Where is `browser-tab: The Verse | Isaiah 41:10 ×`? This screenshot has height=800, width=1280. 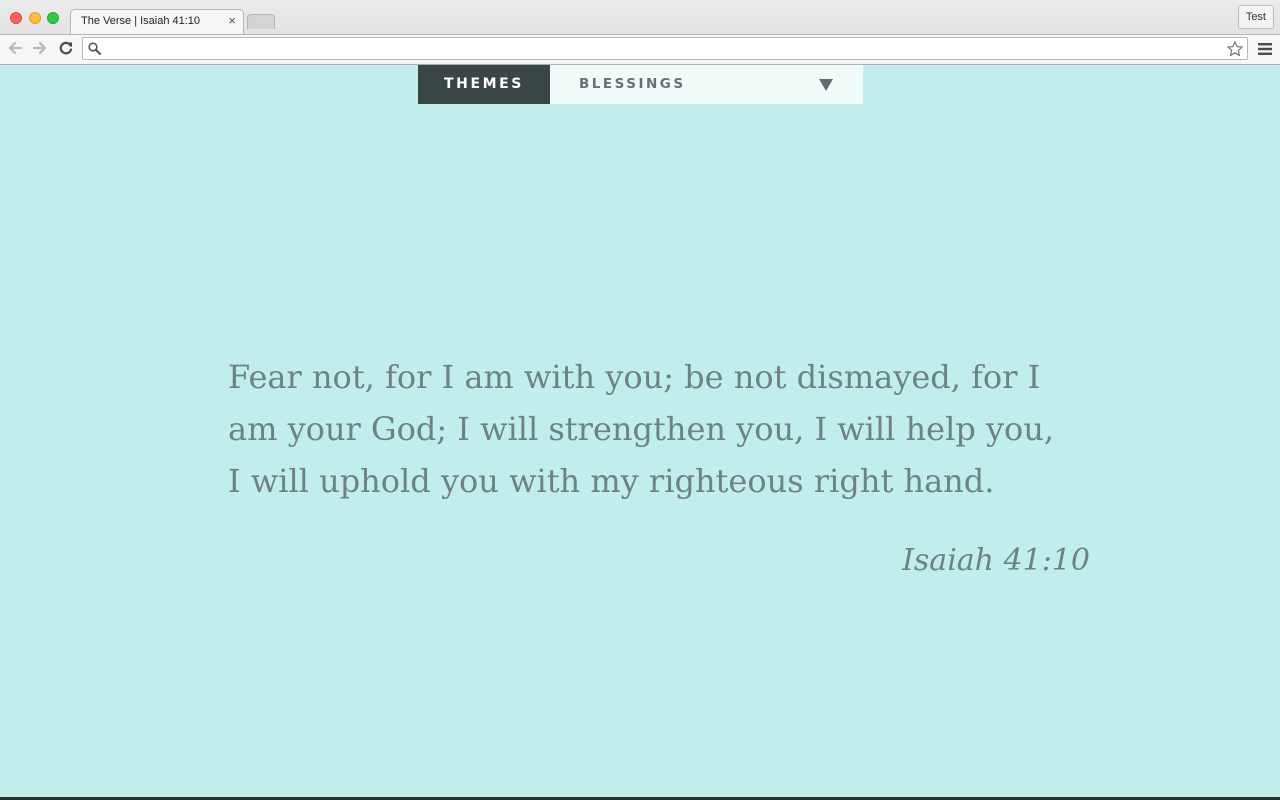 browser-tab: The Verse | Isaiah 41:10 × is located at coordinates (157, 21).